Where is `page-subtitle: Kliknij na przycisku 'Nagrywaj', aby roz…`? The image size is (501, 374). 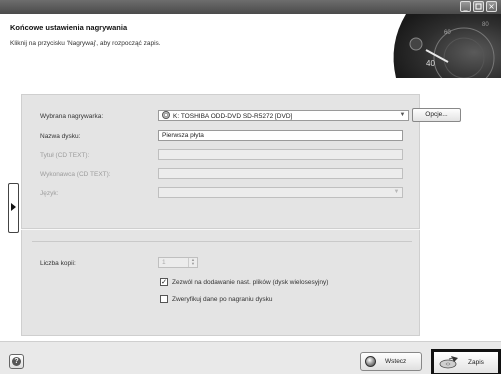 page-subtitle: Kliknij na przycisku 'Nagrywaj', aby roz… is located at coordinates (85, 43).